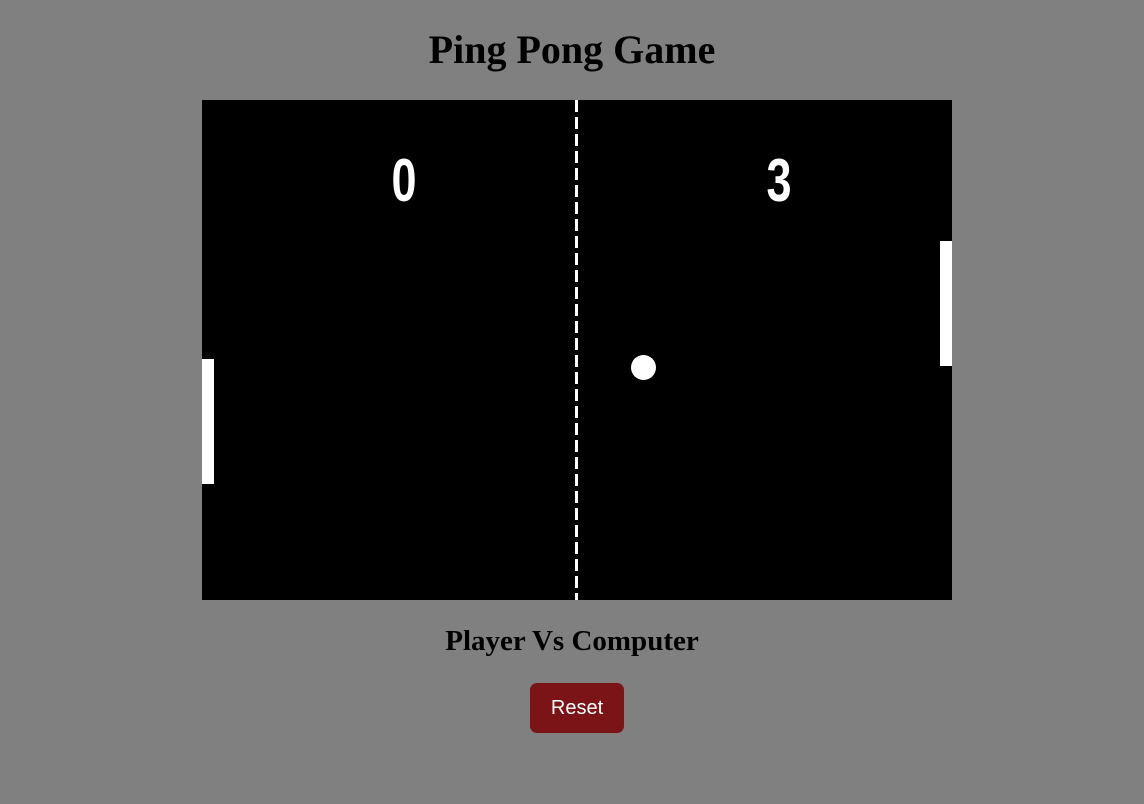  I want to click on page-title: Ping Pong Game, so click(572, 49).